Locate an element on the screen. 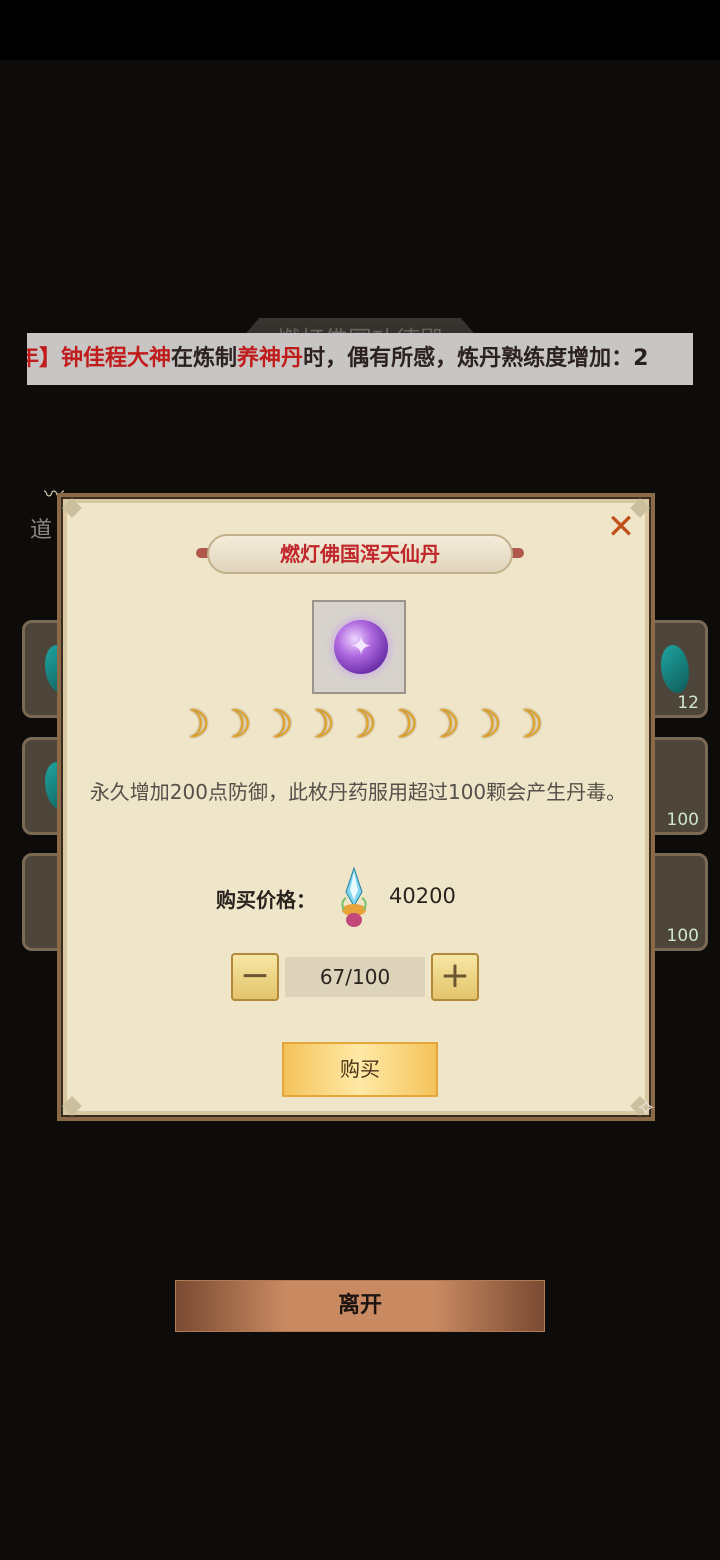 The height and width of the screenshot is (1560, 720). marquee-text-2: 时，偶有所感，炼丹熟练度增加：2 is located at coordinates (476, 358).